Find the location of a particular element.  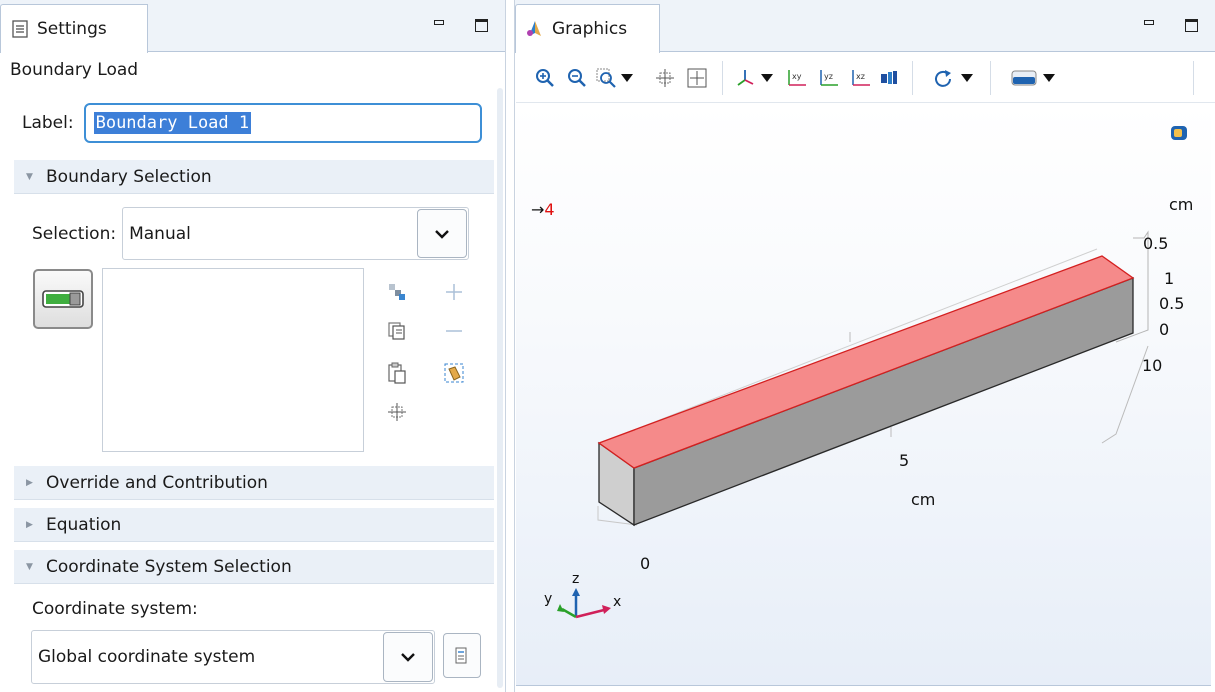

coordinate-system-caption: Coordinate system: is located at coordinates (115, 609).